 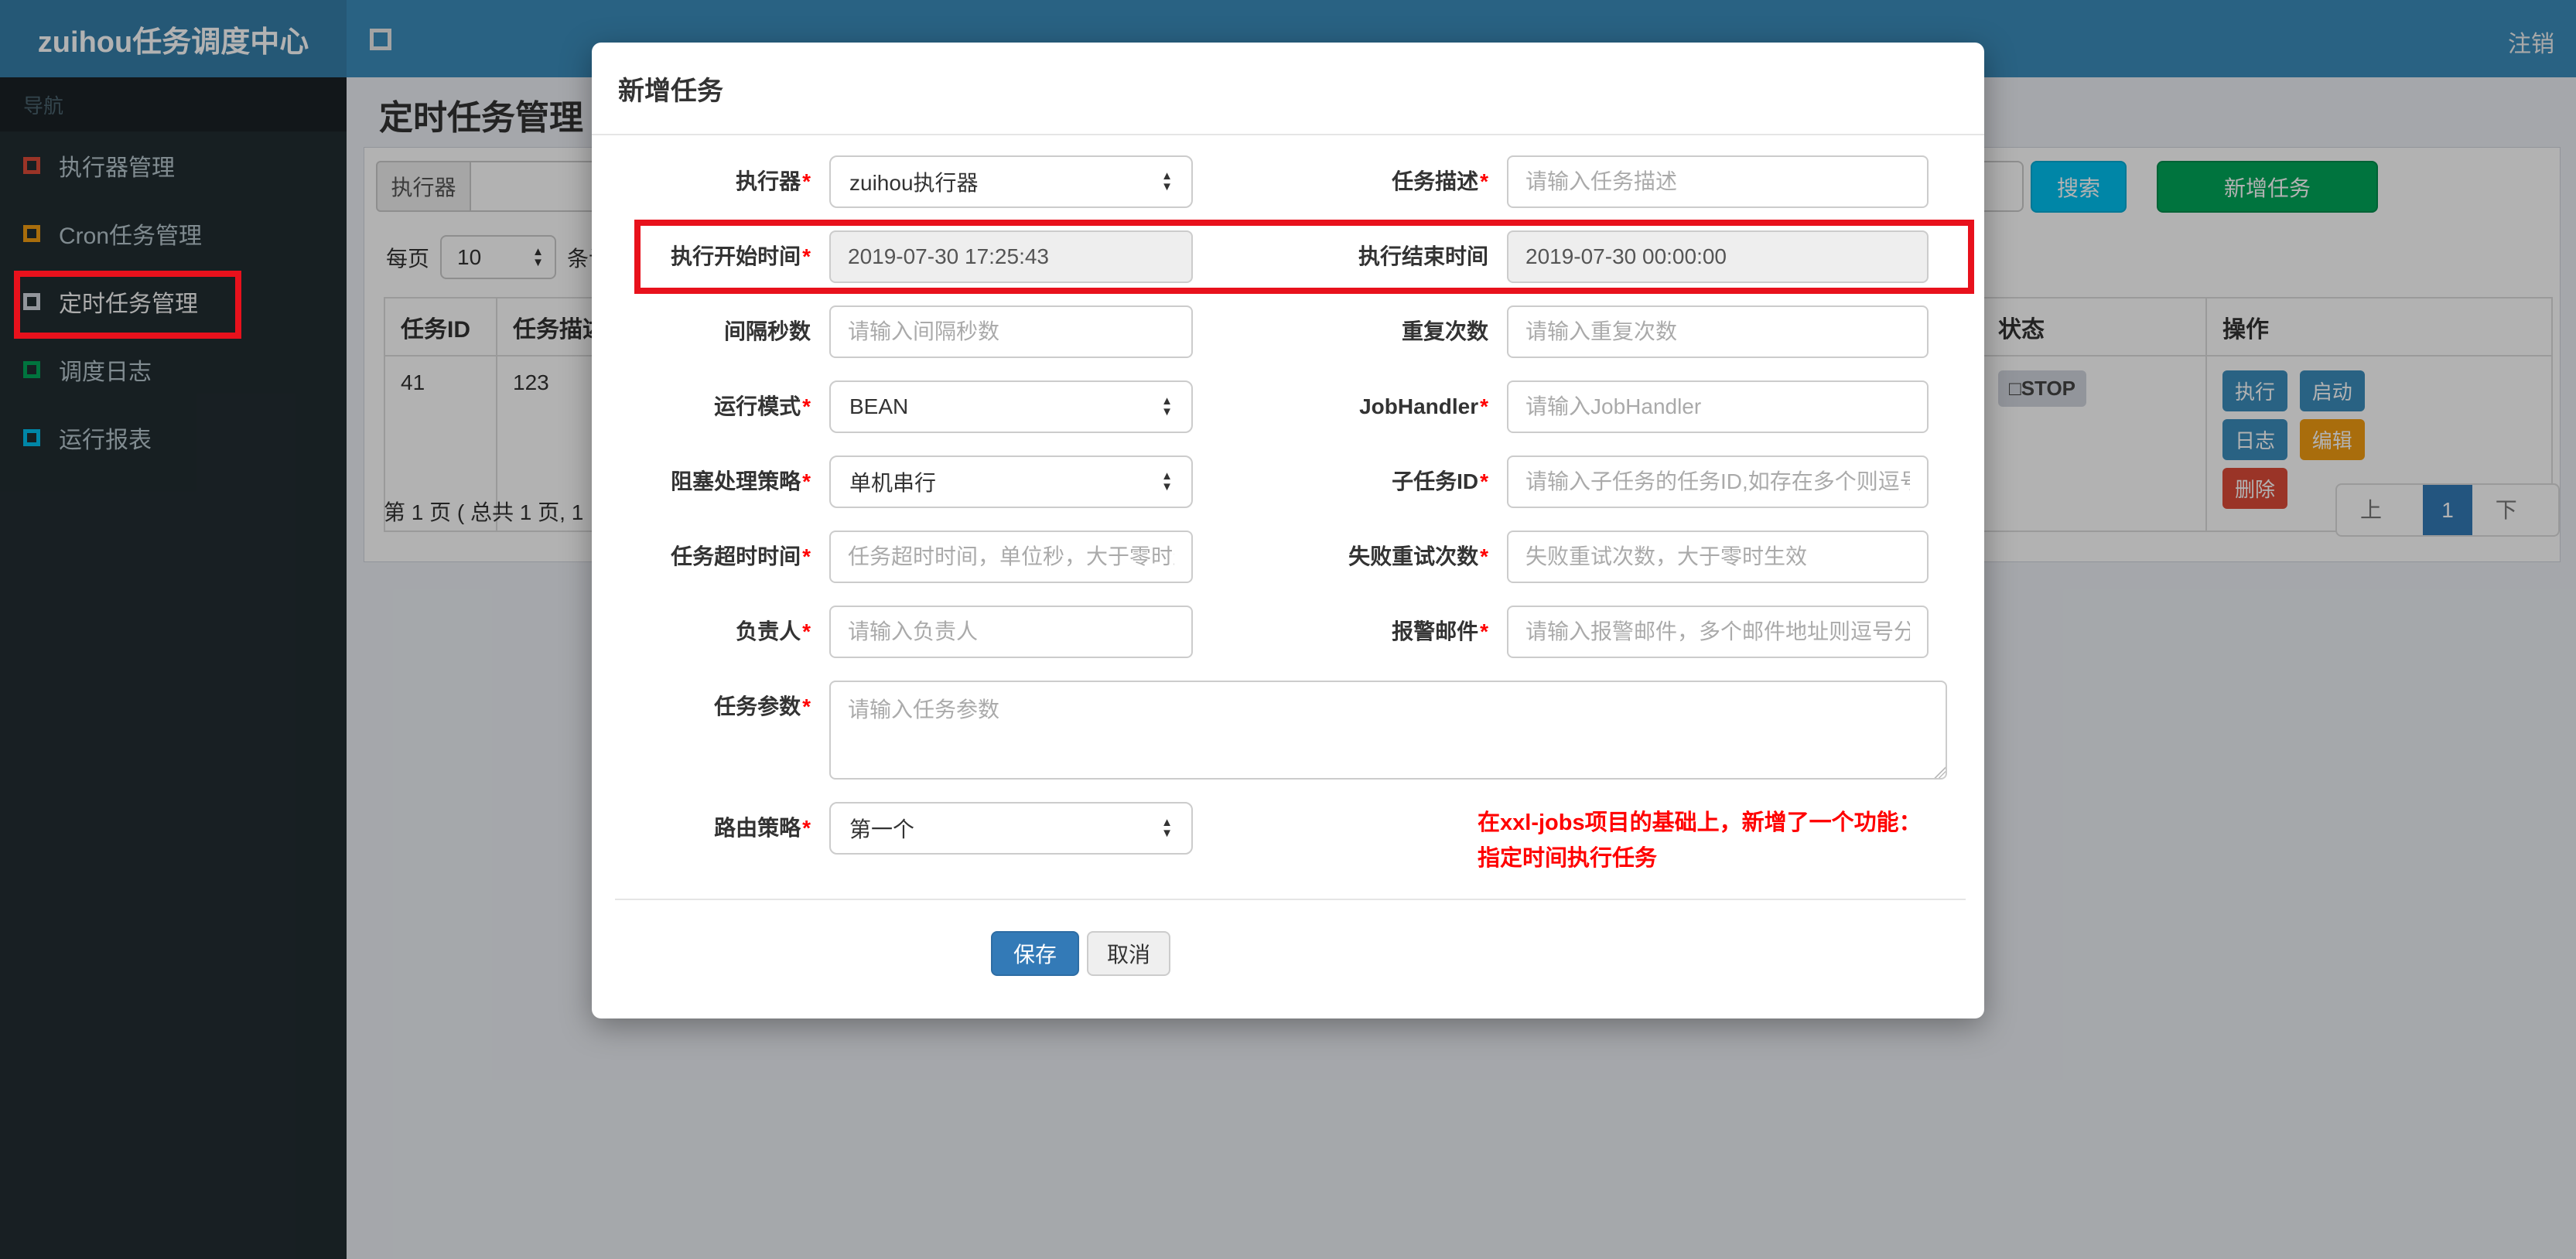 I want to click on start-time-input, so click(x=1011, y=257).